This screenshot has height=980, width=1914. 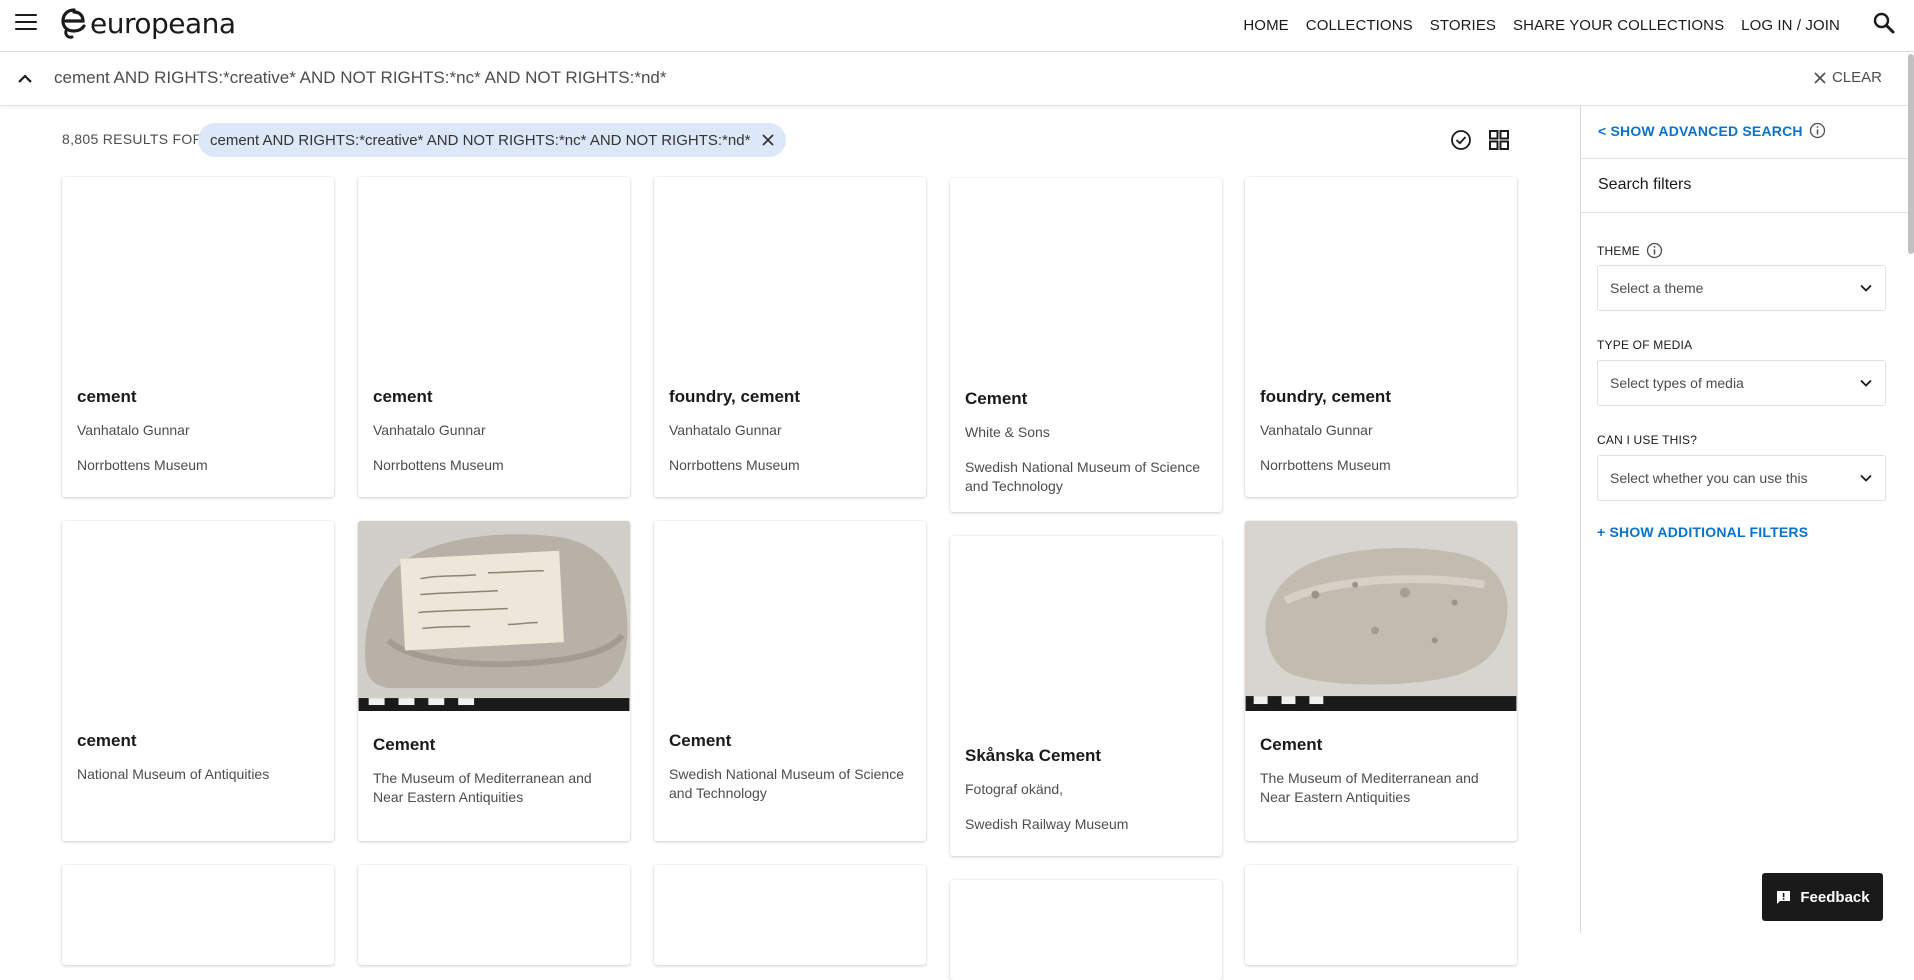 I want to click on page-scrollbar, so click(x=1911, y=492).